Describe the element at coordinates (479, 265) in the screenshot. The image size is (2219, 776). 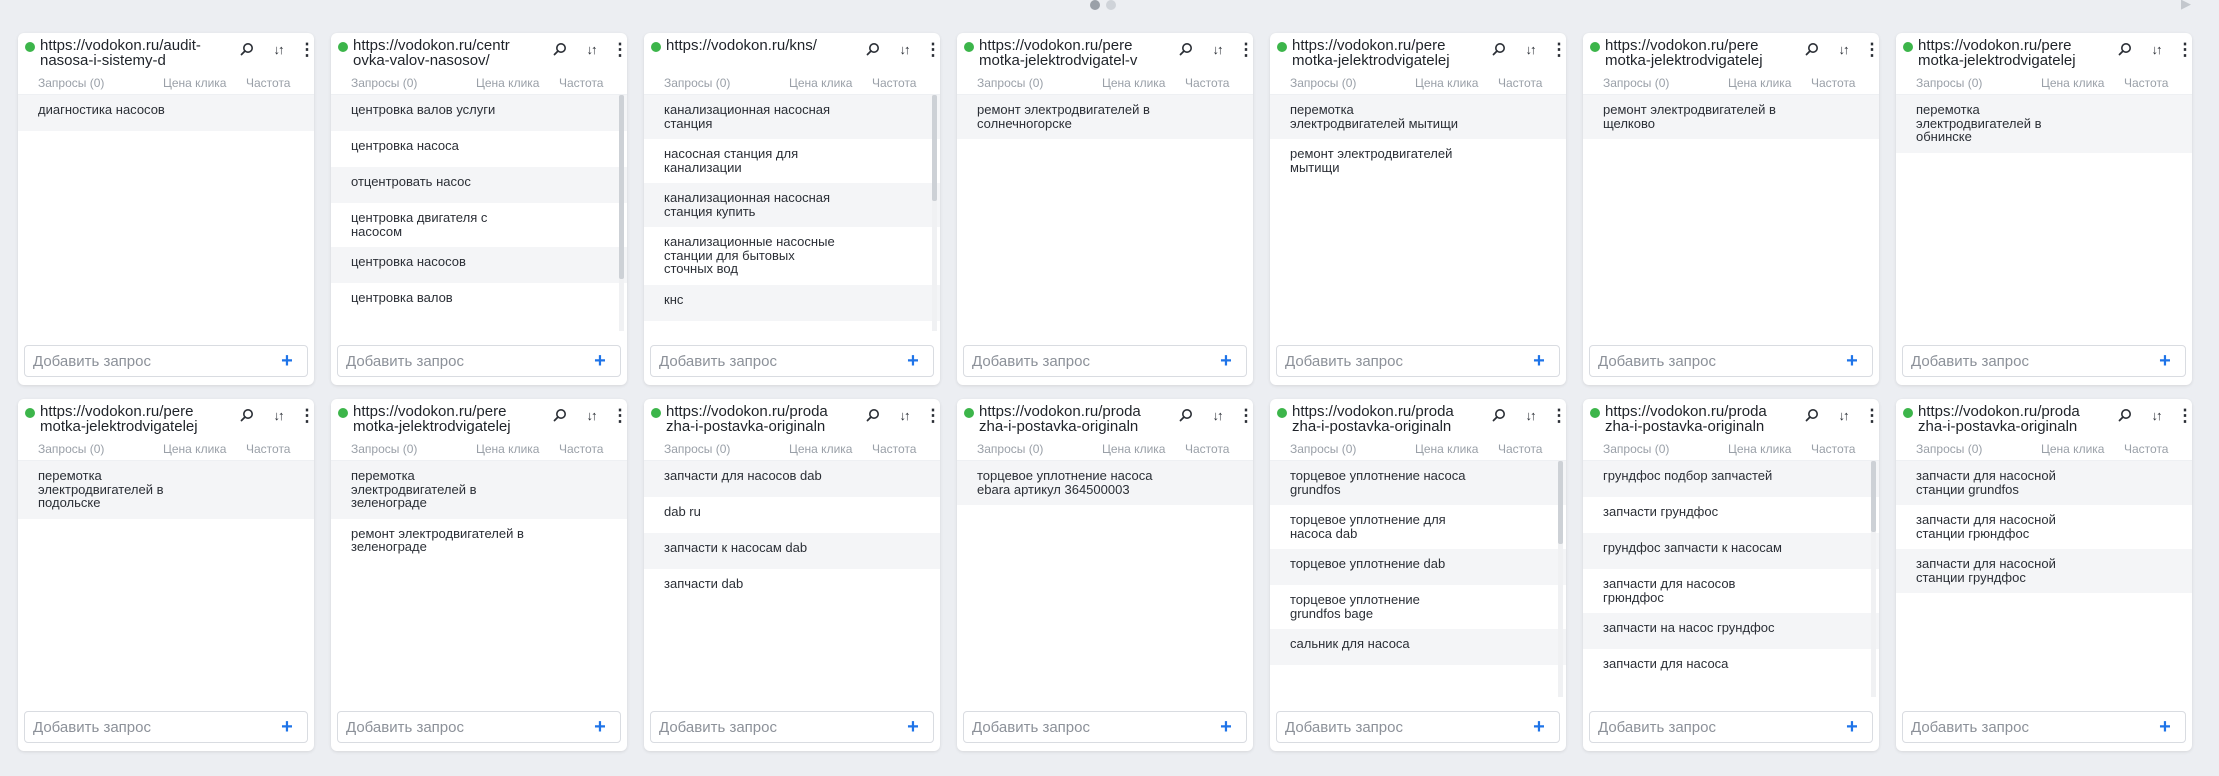
I see `keyword-row: центровка насосов` at that location.